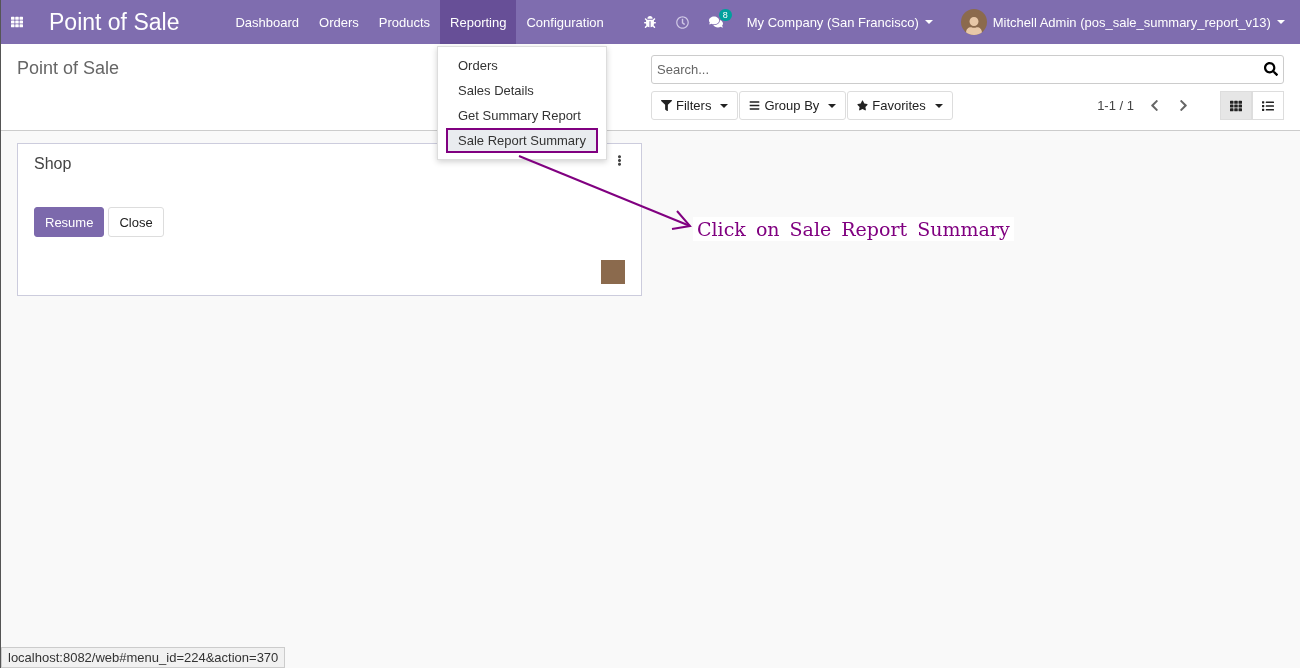 The width and height of the screenshot is (1300, 668). I want to click on status-url: localhost:8082/web#menu_id=224&action=370, so click(143, 657).